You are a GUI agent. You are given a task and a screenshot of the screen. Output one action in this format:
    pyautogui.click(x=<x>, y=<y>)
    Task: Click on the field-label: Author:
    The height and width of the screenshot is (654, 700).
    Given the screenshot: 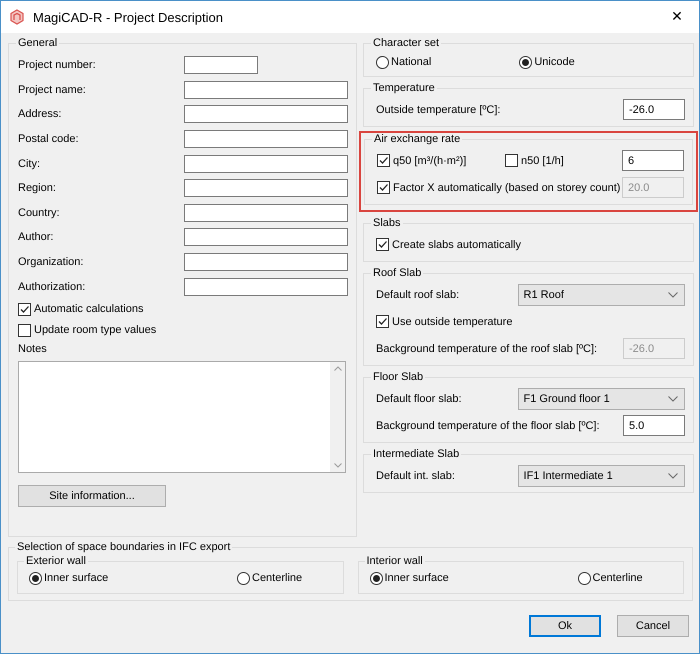 What is the action you would take?
    pyautogui.click(x=36, y=237)
    